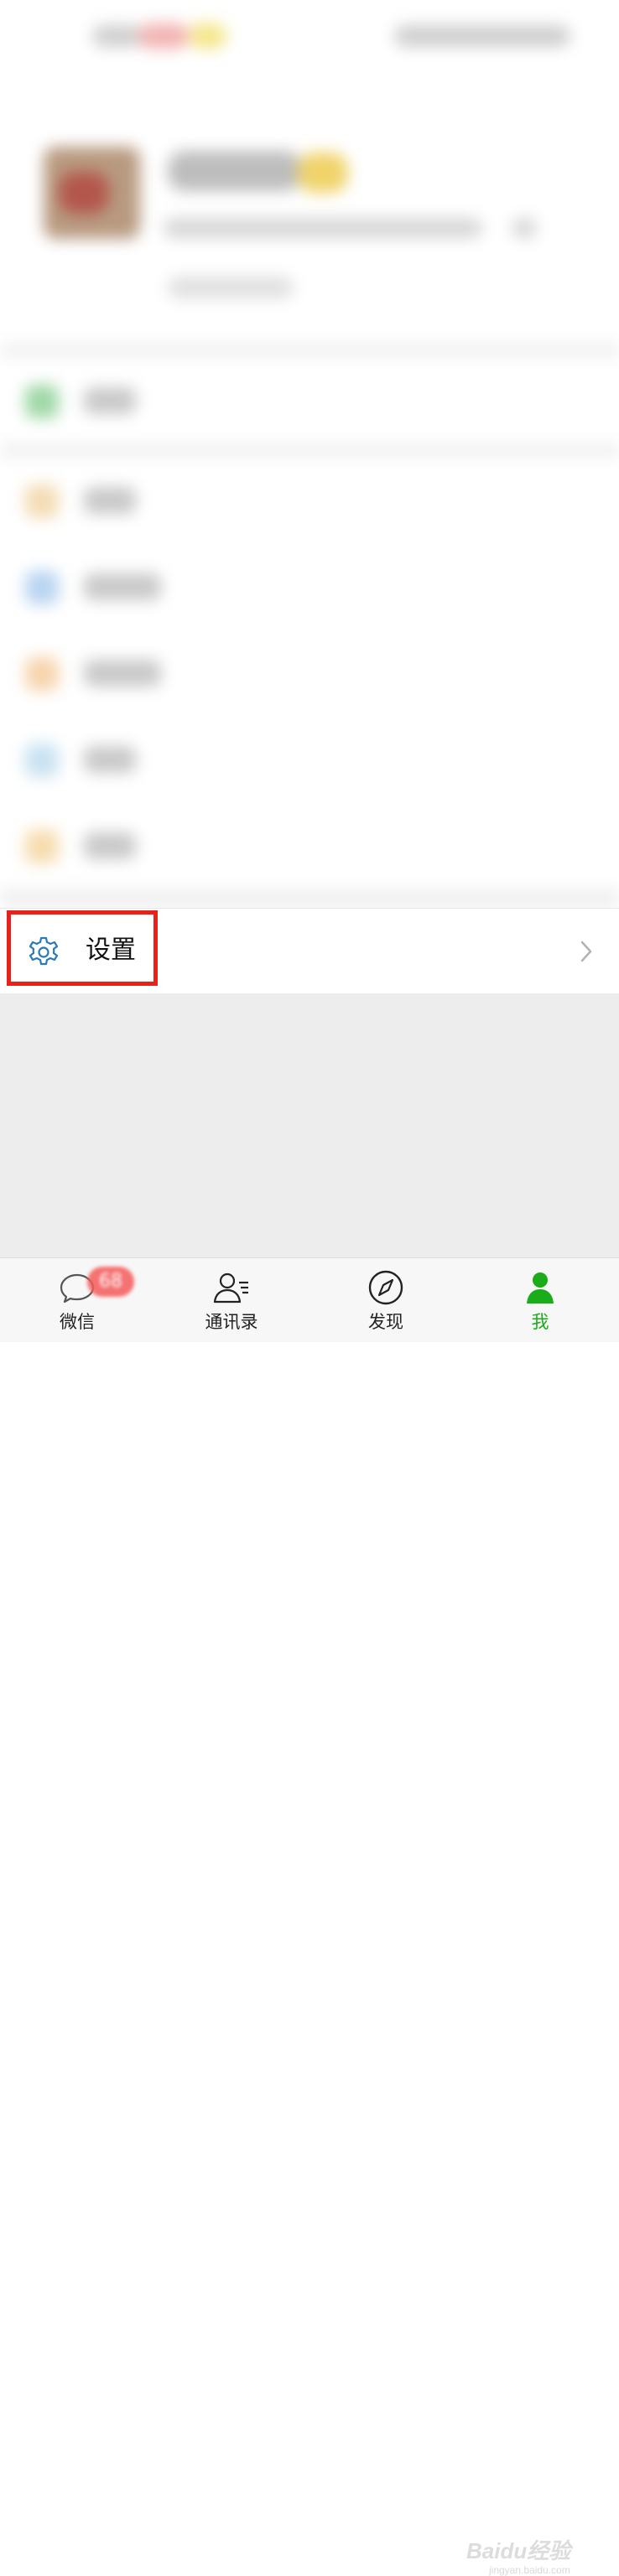  What do you see at coordinates (77, 1322) in the screenshot?
I see `tab-label: 微信` at bounding box center [77, 1322].